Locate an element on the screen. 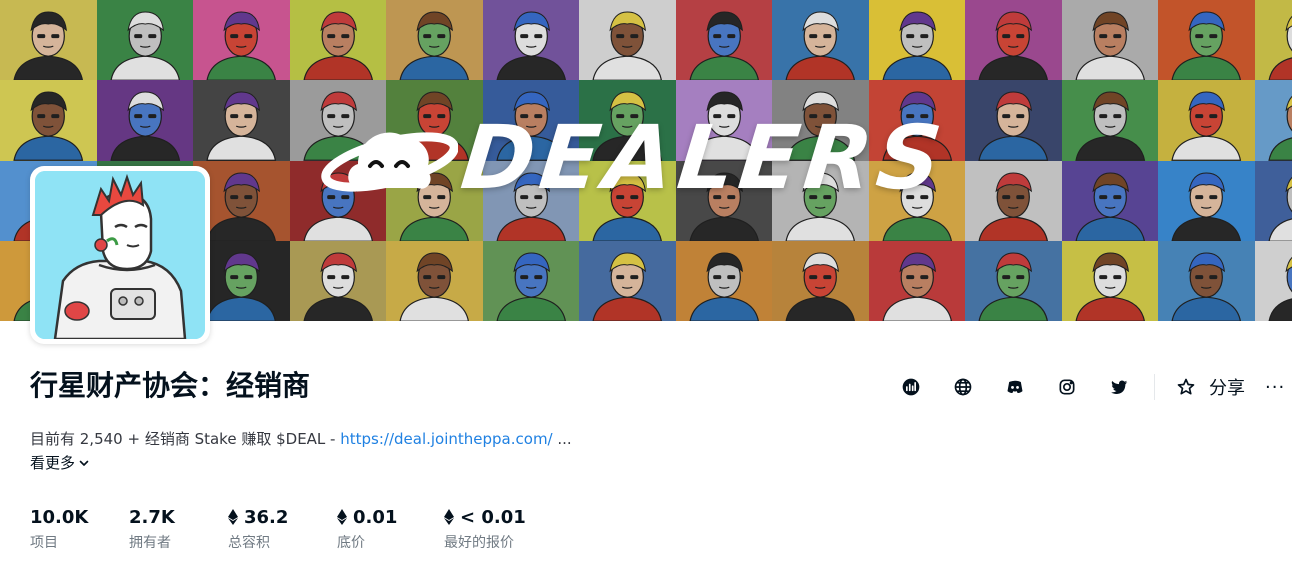  stat-best-offer: < 0.01 最好的报价 is located at coordinates (485, 529).